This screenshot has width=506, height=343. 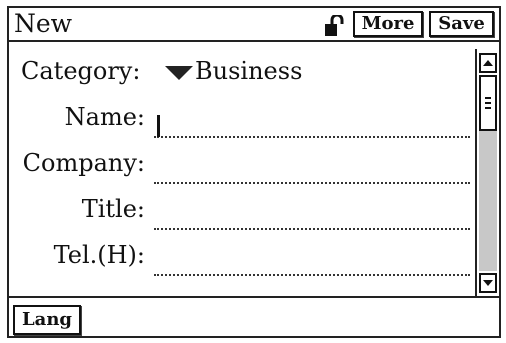 What do you see at coordinates (254, 316) in the screenshot?
I see `bottom-bar: Lang` at bounding box center [254, 316].